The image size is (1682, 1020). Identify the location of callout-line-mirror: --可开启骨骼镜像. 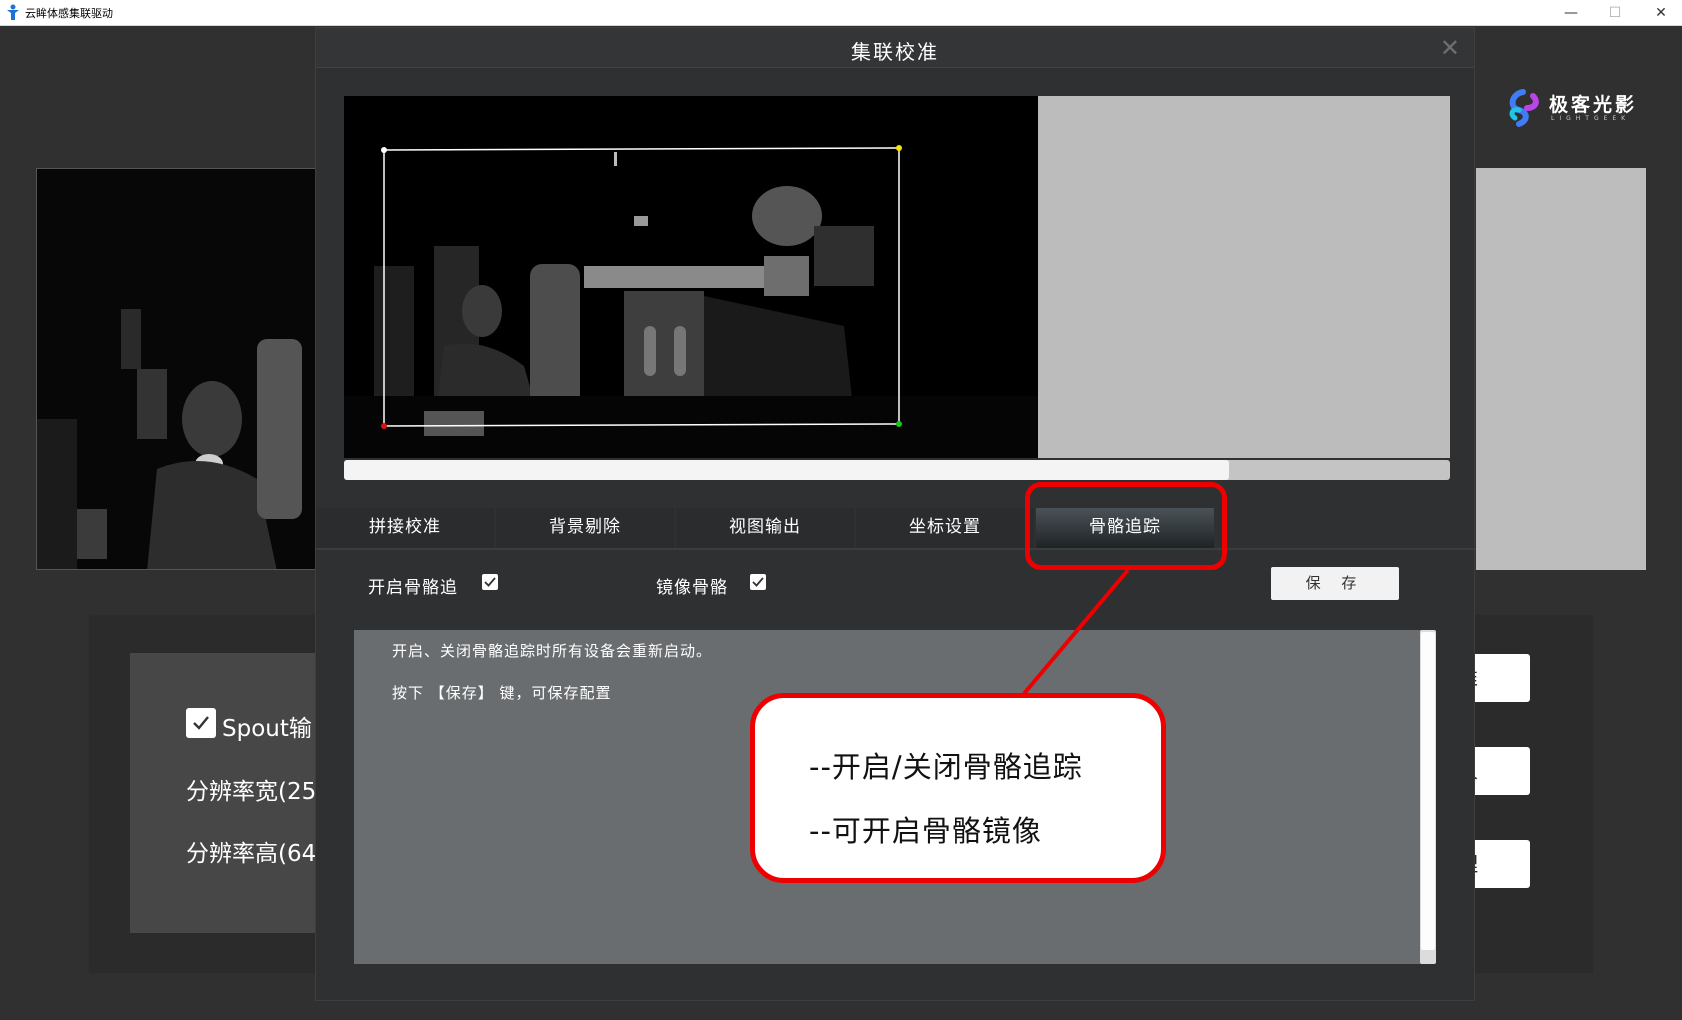
(925, 831).